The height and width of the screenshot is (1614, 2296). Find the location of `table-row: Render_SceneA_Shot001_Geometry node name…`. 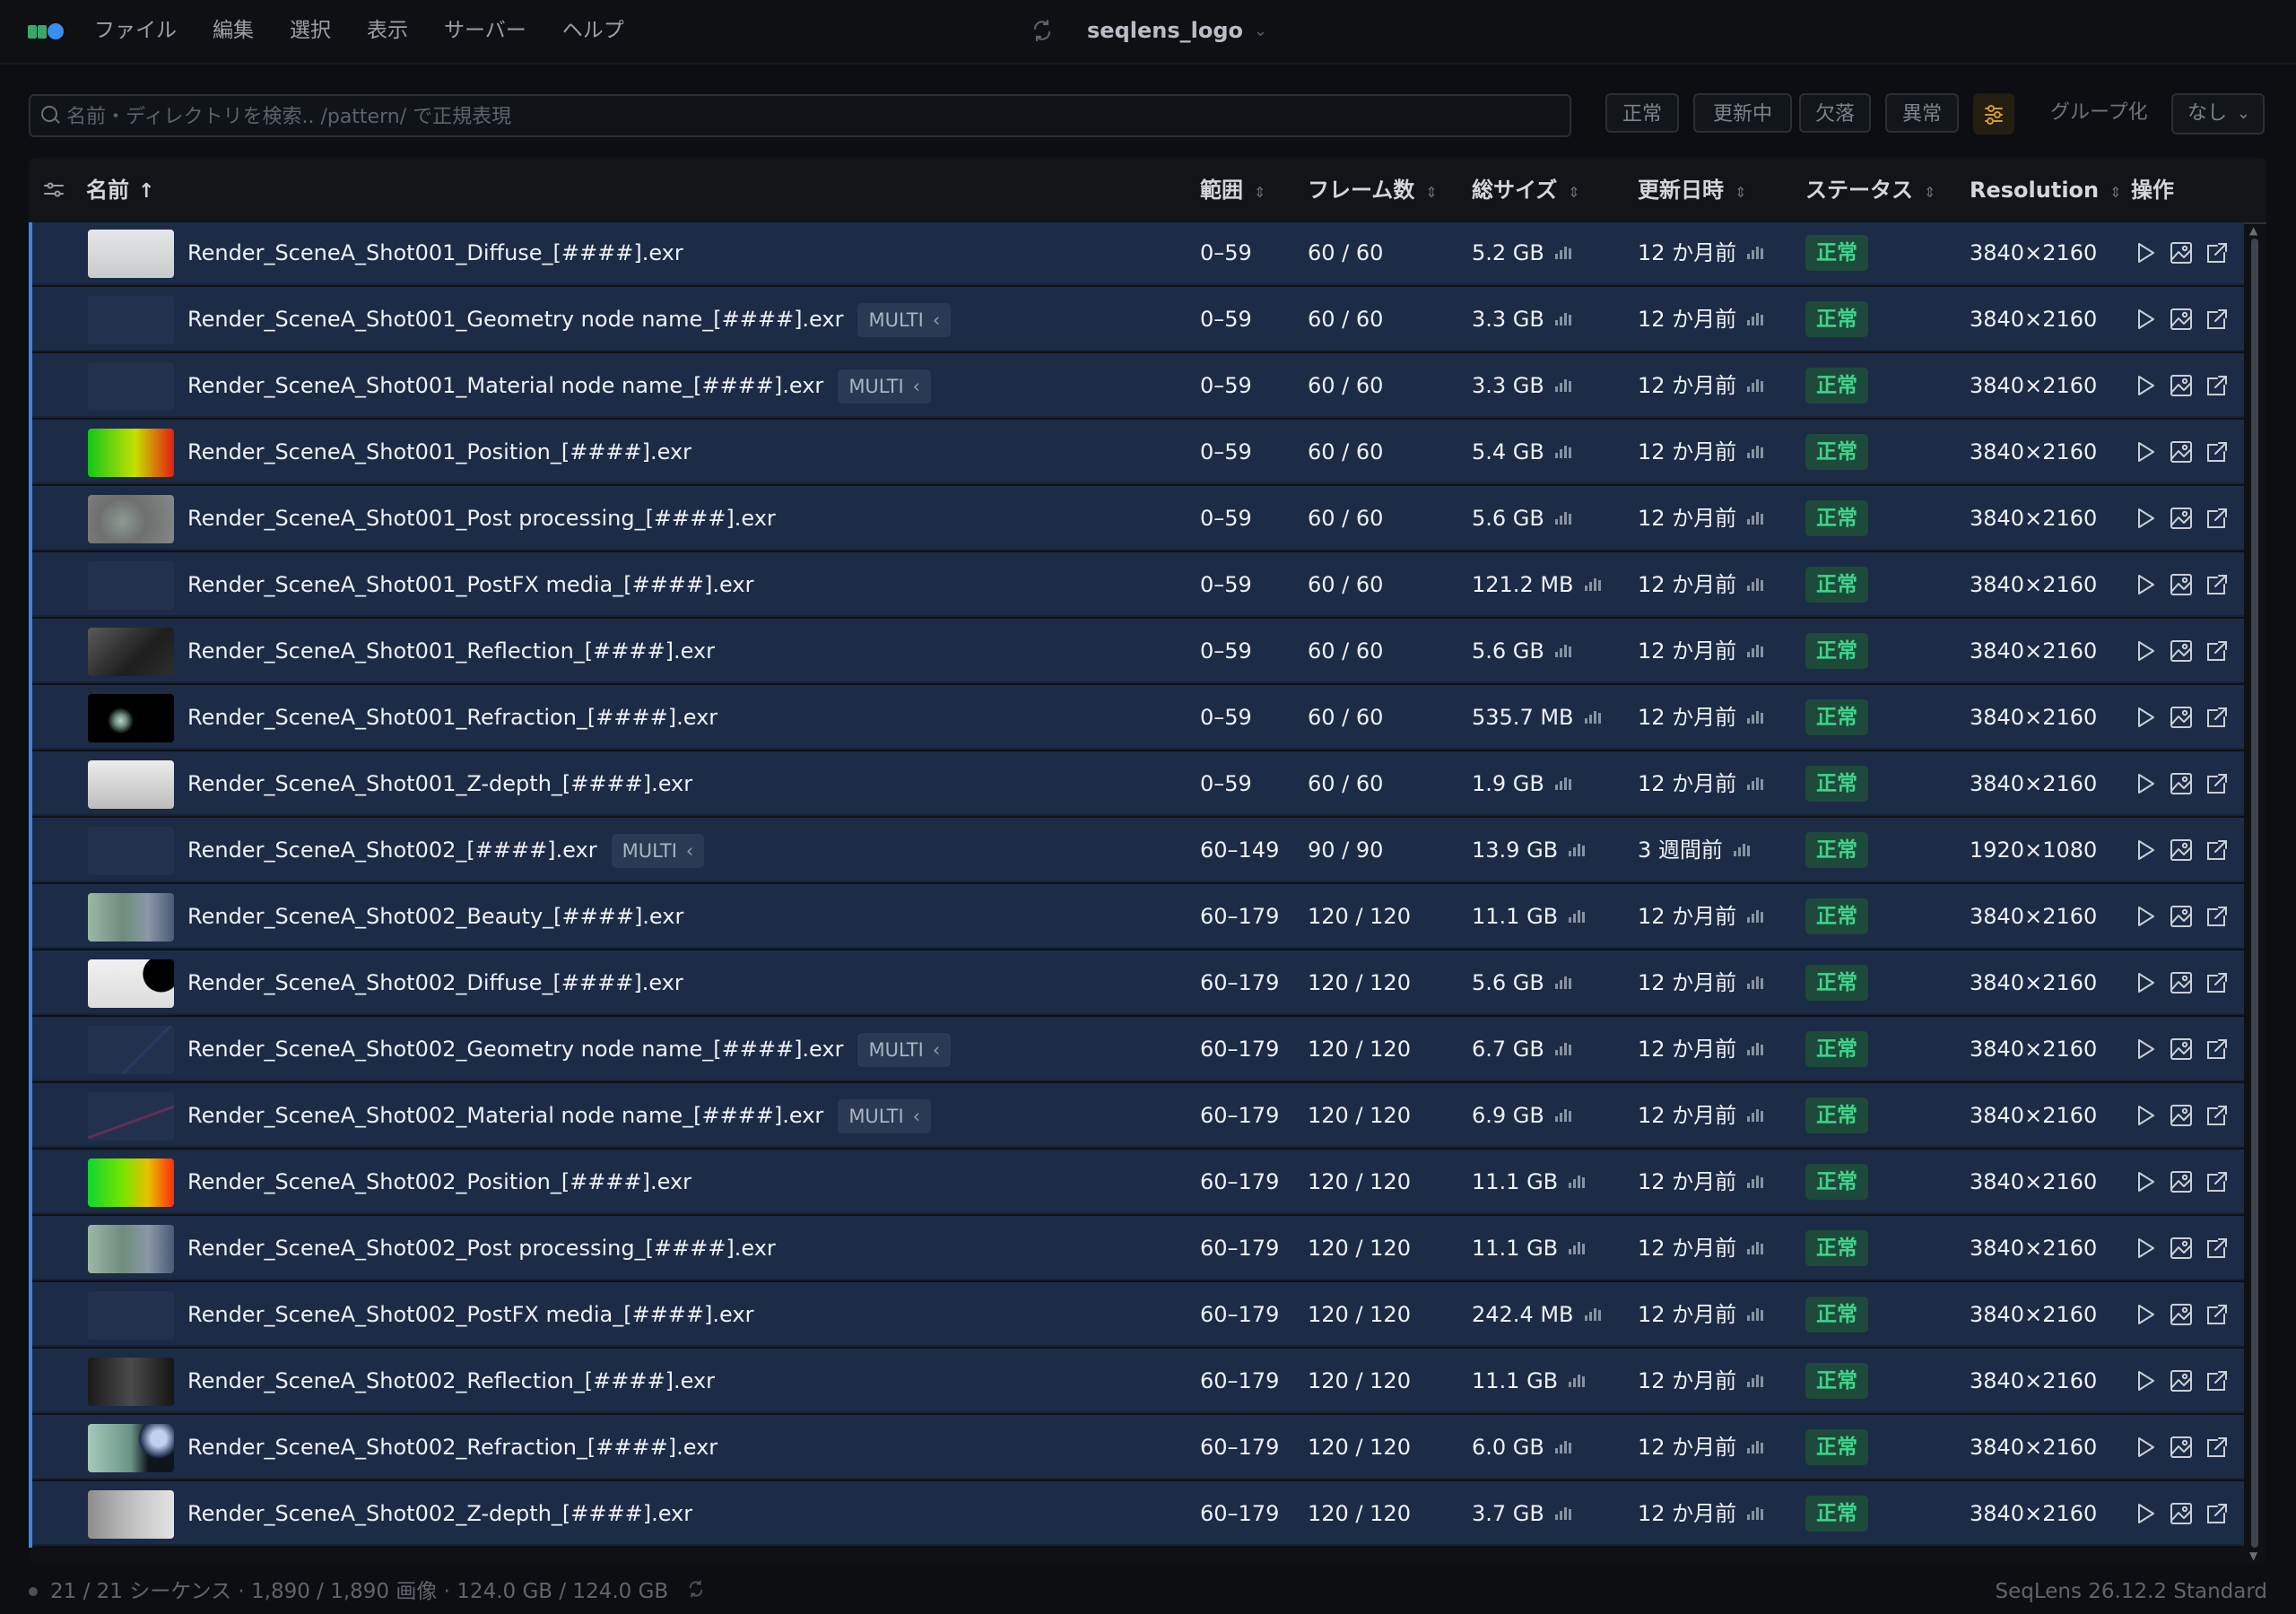

table-row: Render_SceneA_Shot001_Geometry node name… is located at coordinates (1136, 320).